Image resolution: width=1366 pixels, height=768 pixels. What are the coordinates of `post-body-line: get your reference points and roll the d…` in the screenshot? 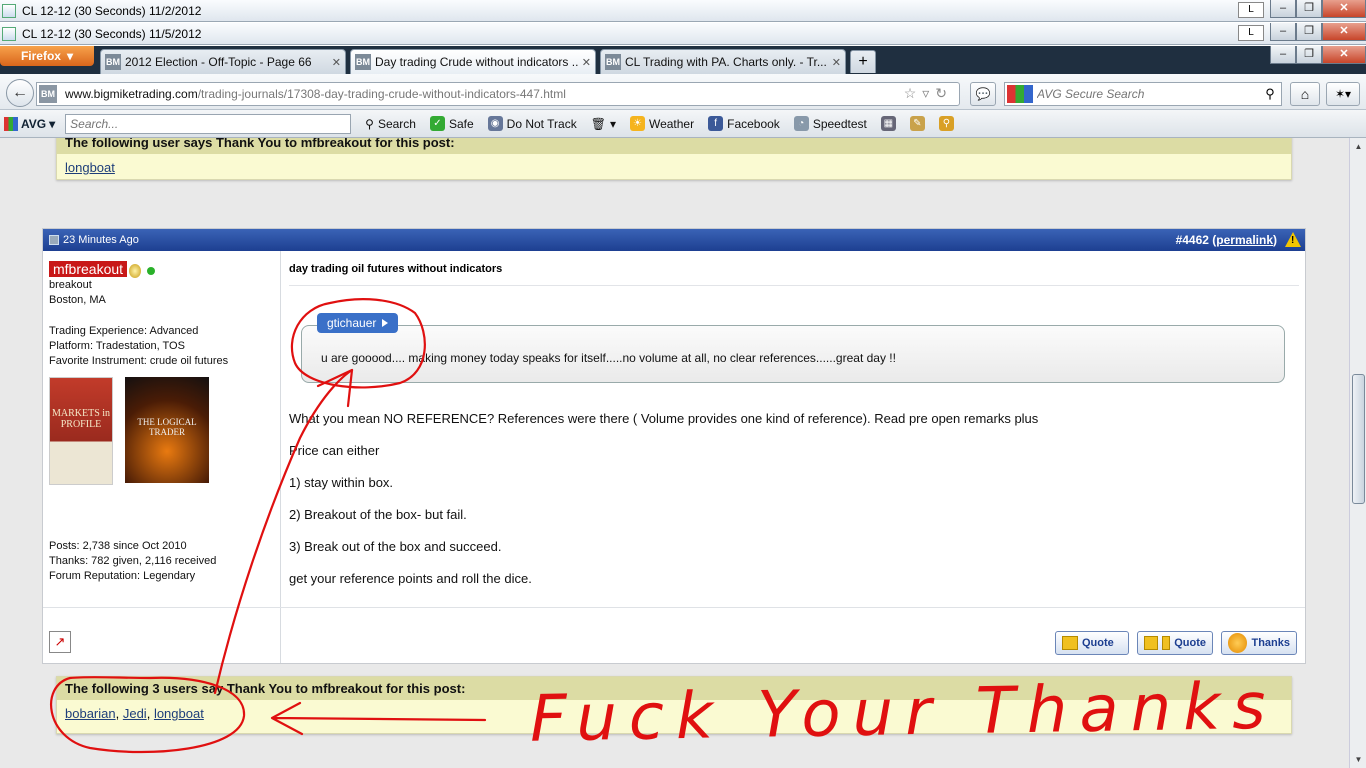 It's located at (410, 578).